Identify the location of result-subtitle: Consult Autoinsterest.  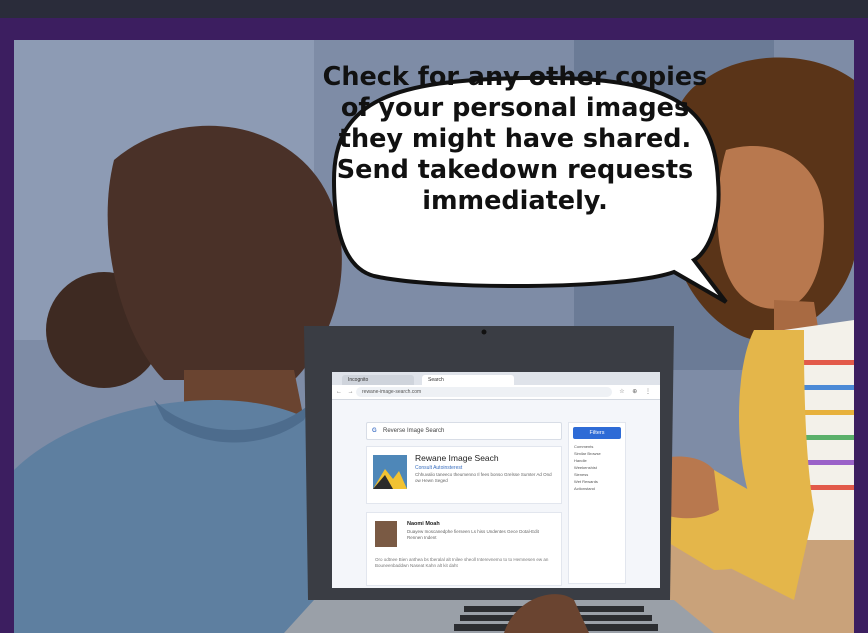
(438, 468).